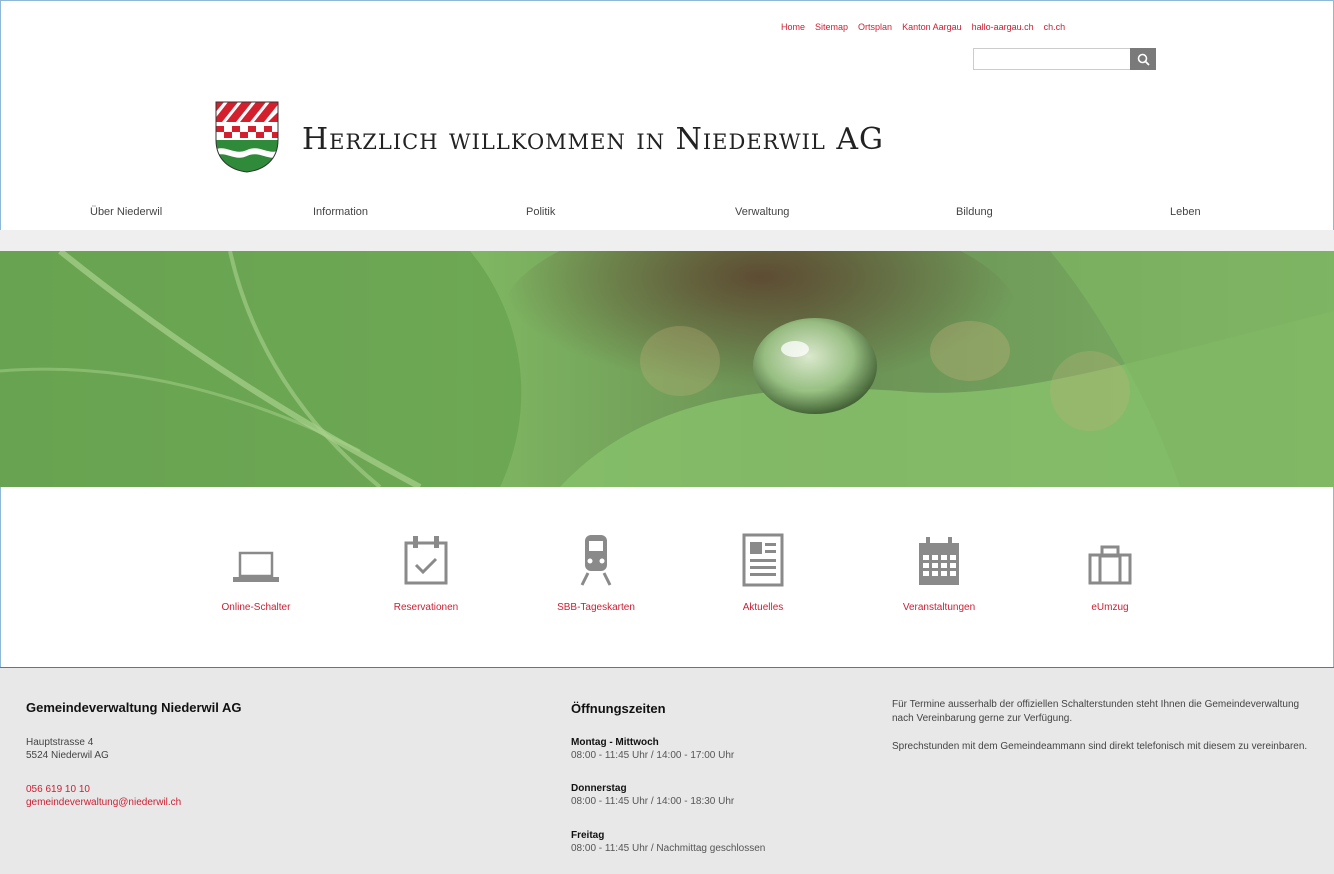 Image resolution: width=1334 pixels, height=874 pixels. Describe the element at coordinates (763, 607) in the screenshot. I see `quicklink-label: Aktuelles` at that location.